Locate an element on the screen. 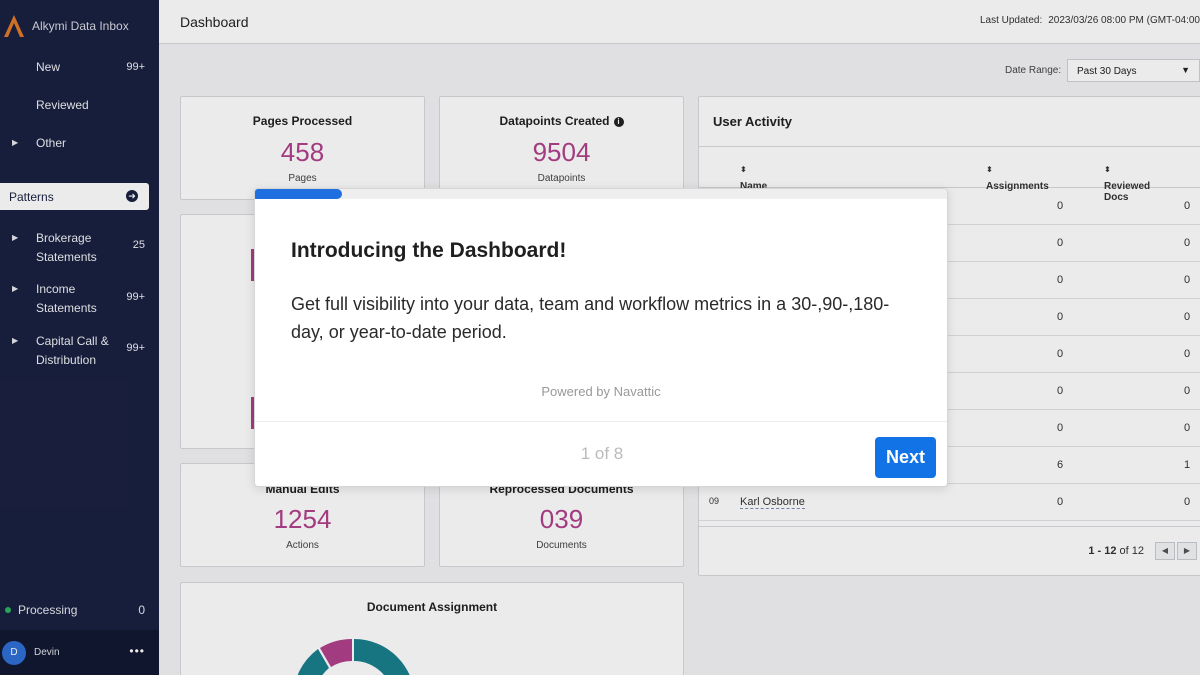  tour-step-counter: 1 of 8 is located at coordinates (602, 453).